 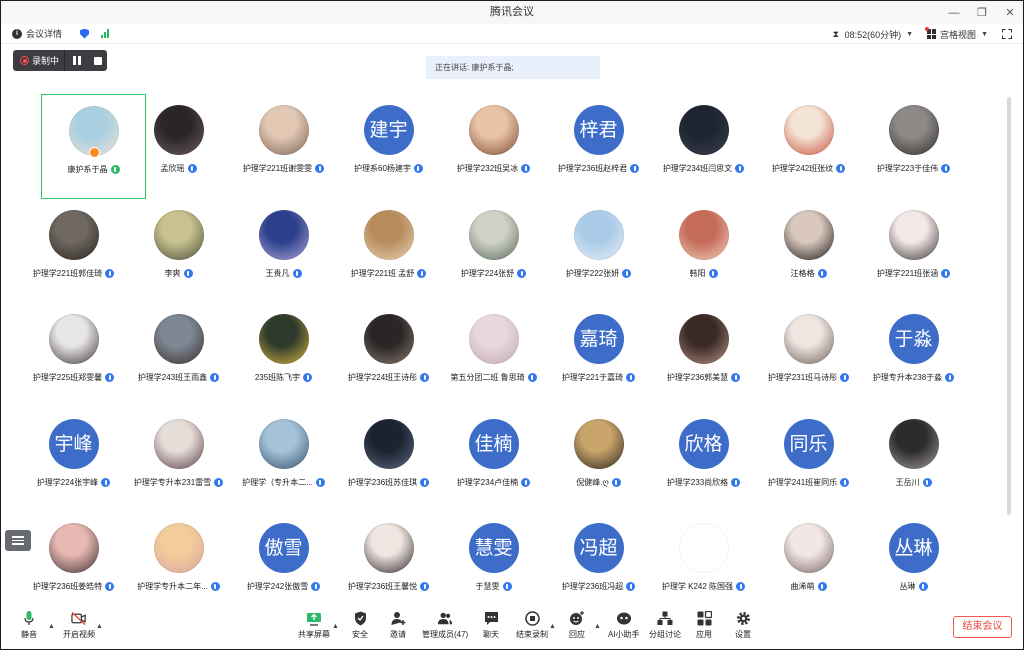 What do you see at coordinates (808, 460) in the screenshot?
I see `participant-tile: 同乐 护理学241班崔同乐` at bounding box center [808, 460].